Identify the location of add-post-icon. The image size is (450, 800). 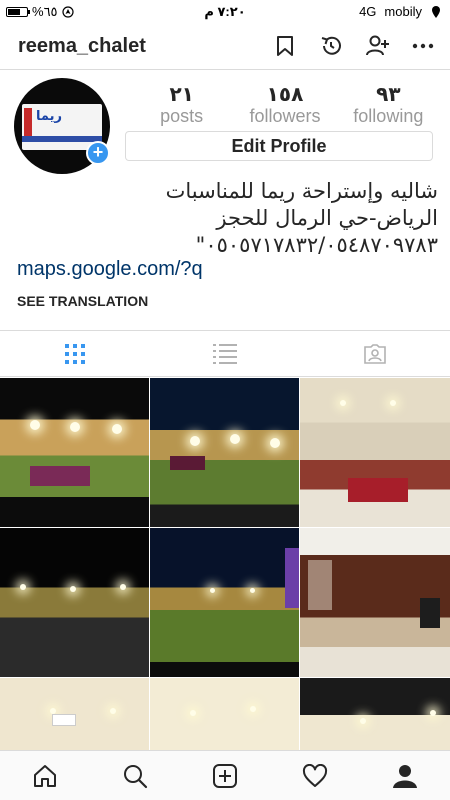
(225, 775).